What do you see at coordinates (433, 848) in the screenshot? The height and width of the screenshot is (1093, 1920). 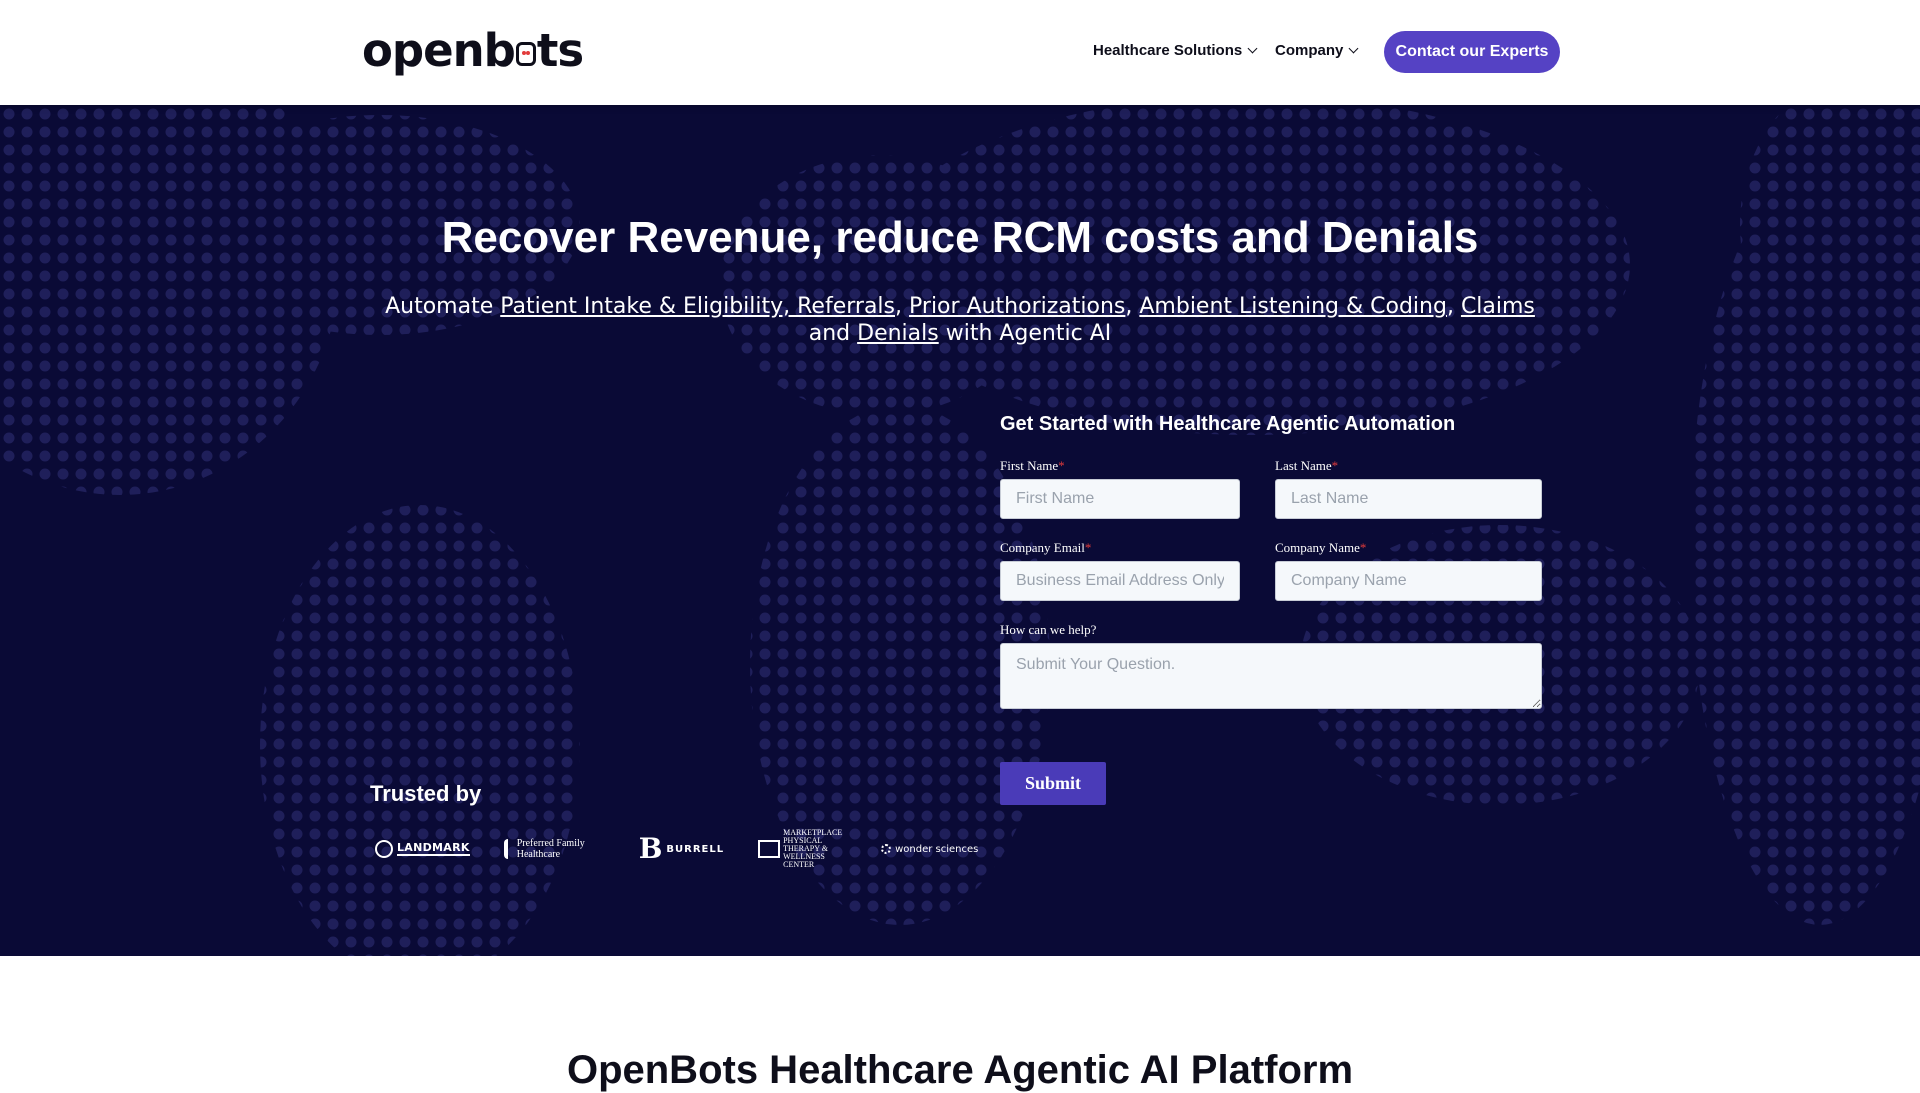 I see `landmark-logo-text: LANDMARK` at bounding box center [433, 848].